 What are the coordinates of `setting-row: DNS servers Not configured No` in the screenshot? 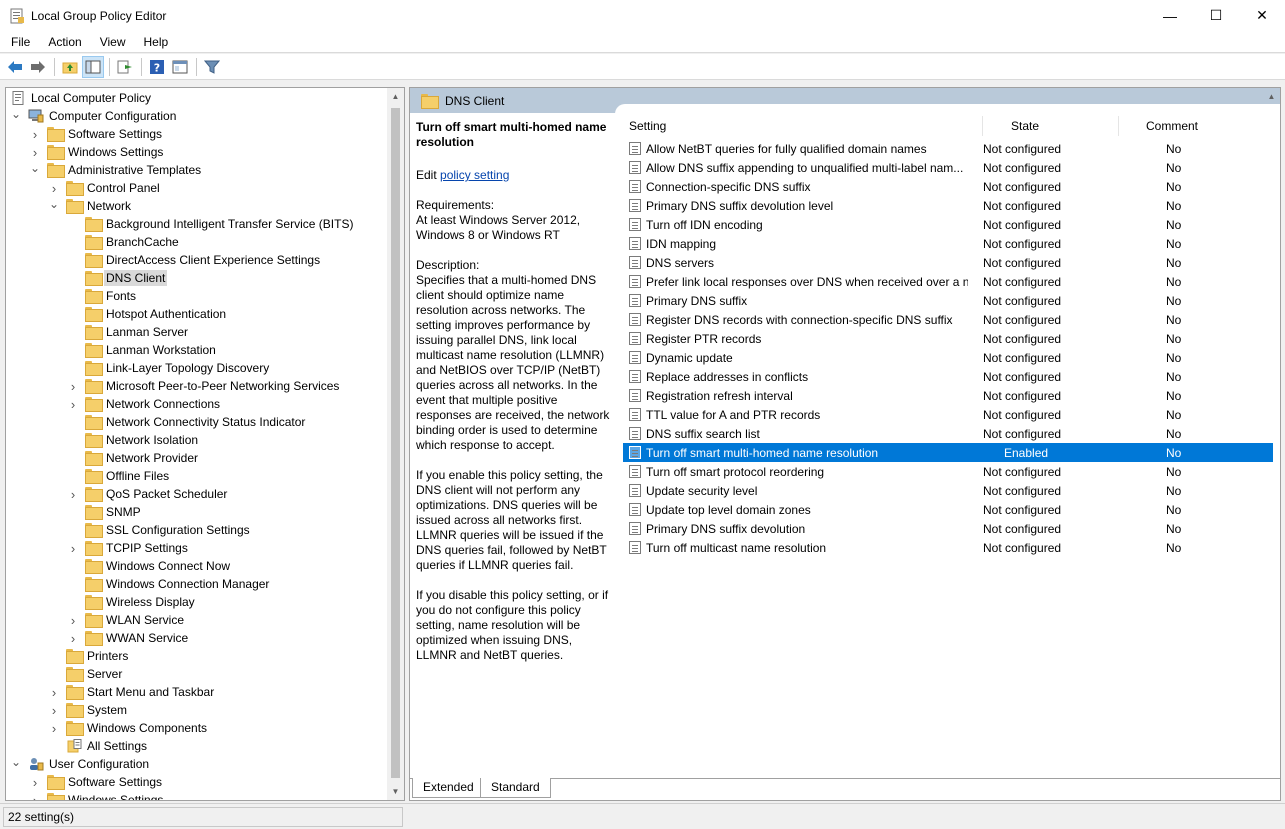 It's located at (948, 262).